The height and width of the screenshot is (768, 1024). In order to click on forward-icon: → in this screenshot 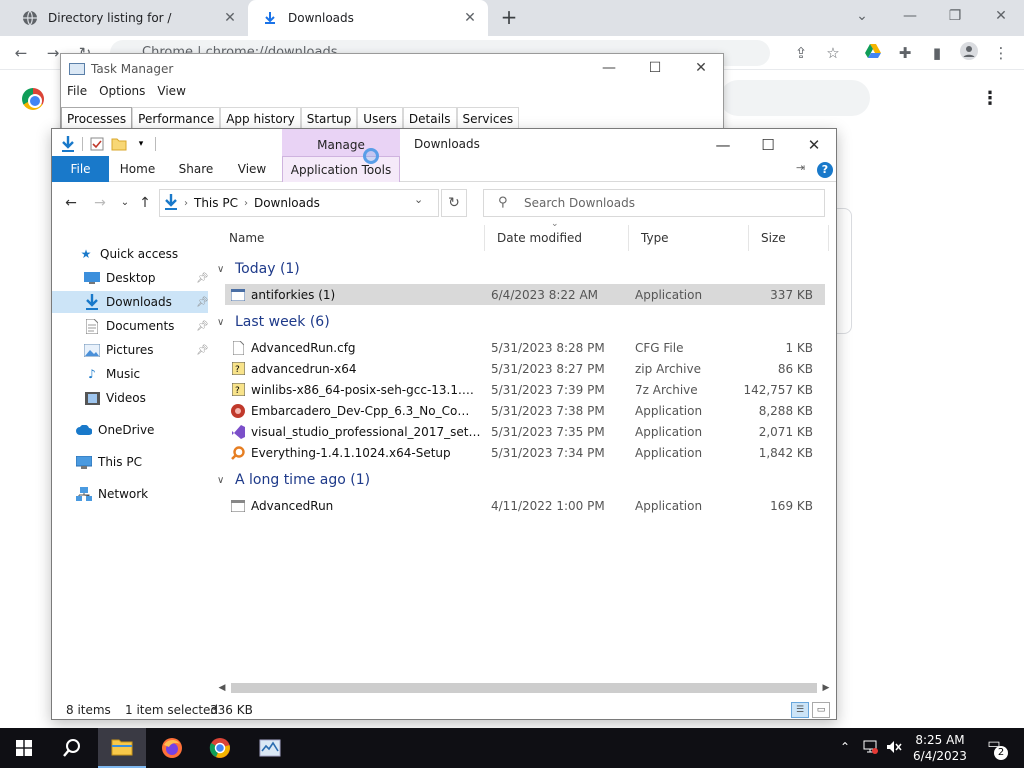, I will do `click(100, 203)`.